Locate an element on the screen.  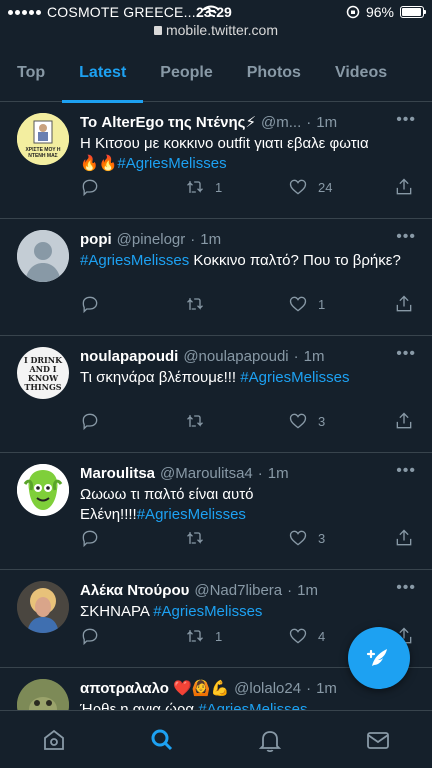
battery-area: 96% is located at coordinates (386, 12).